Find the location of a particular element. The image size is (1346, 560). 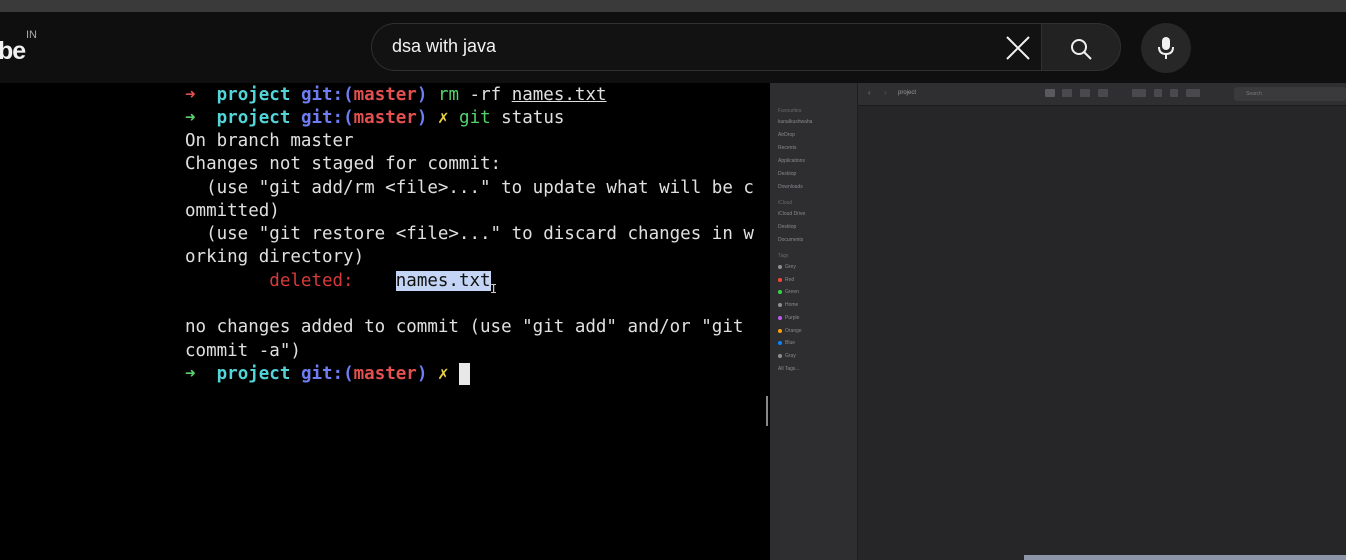

sidebar-item: Downloads is located at coordinates (790, 187).